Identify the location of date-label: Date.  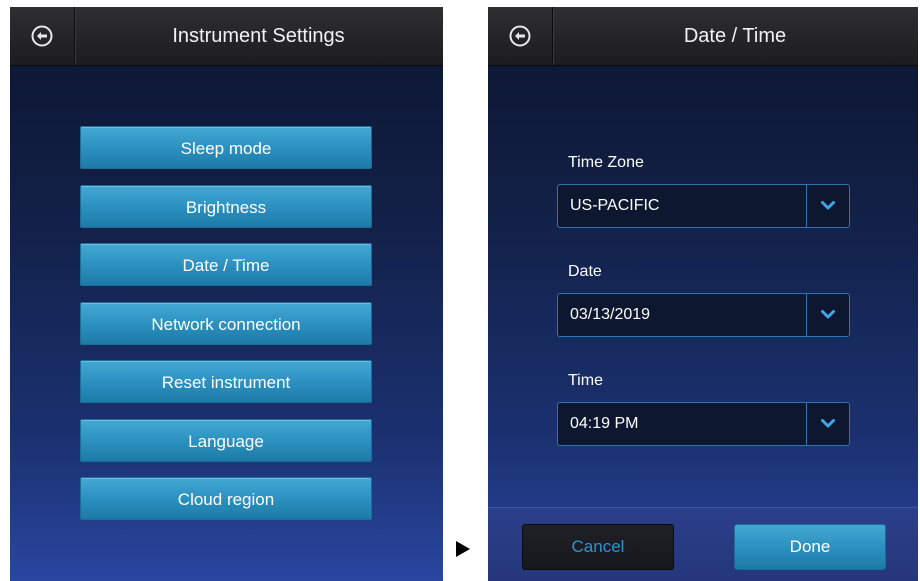
(585, 271).